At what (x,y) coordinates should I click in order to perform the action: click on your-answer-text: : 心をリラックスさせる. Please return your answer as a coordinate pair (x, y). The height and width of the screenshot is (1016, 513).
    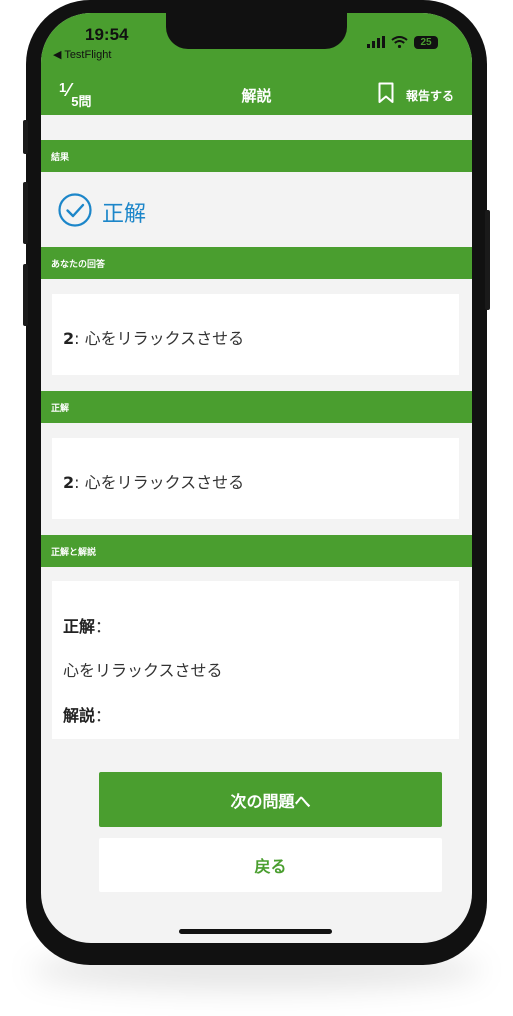
    Looking at the image, I should click on (159, 338).